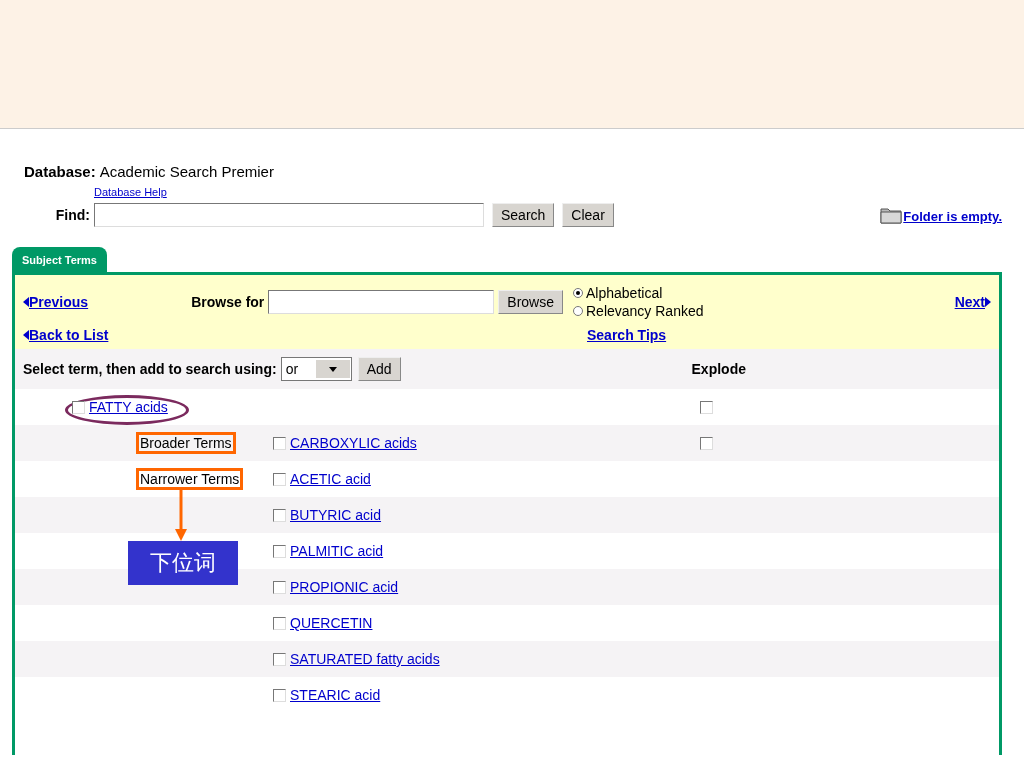 The width and height of the screenshot is (1024, 768). What do you see at coordinates (186, 171) in the screenshot?
I see `database-name: Academic Search Premier` at bounding box center [186, 171].